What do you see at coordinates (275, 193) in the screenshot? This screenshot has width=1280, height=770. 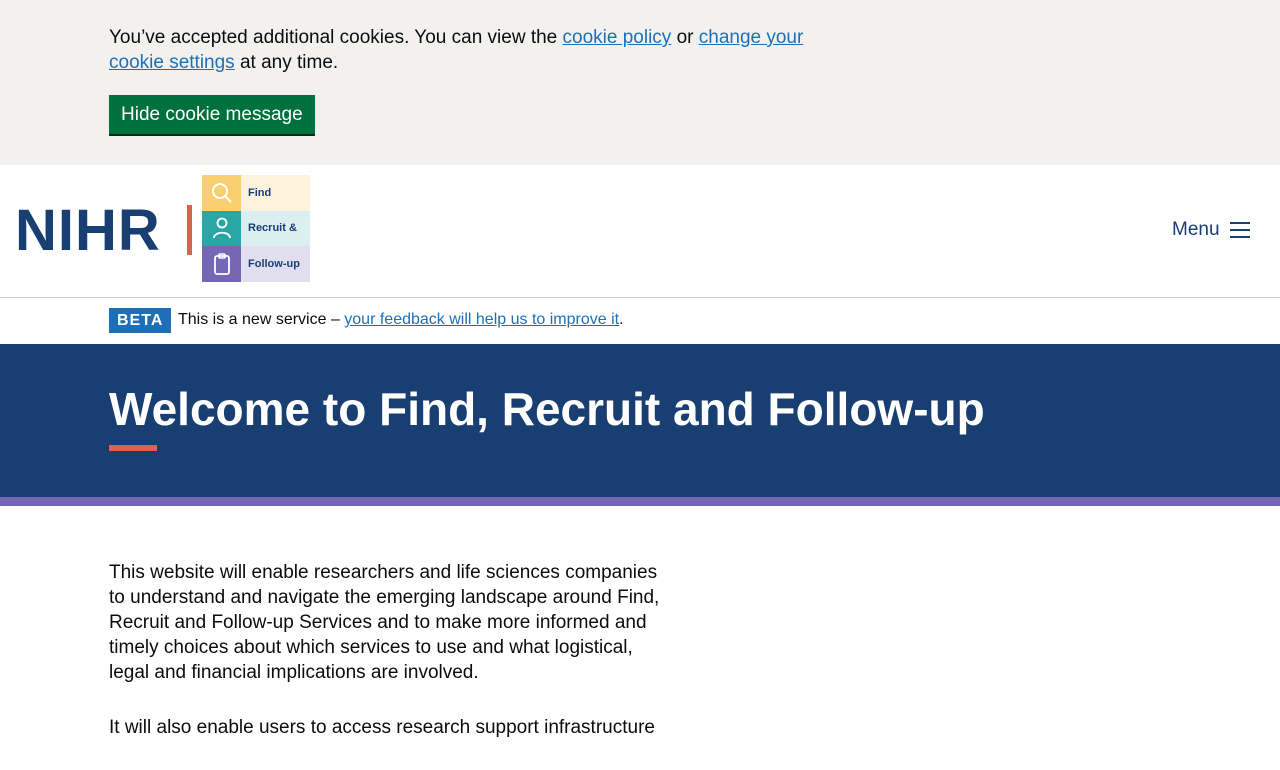 I see `frf-label-find: Find` at bounding box center [275, 193].